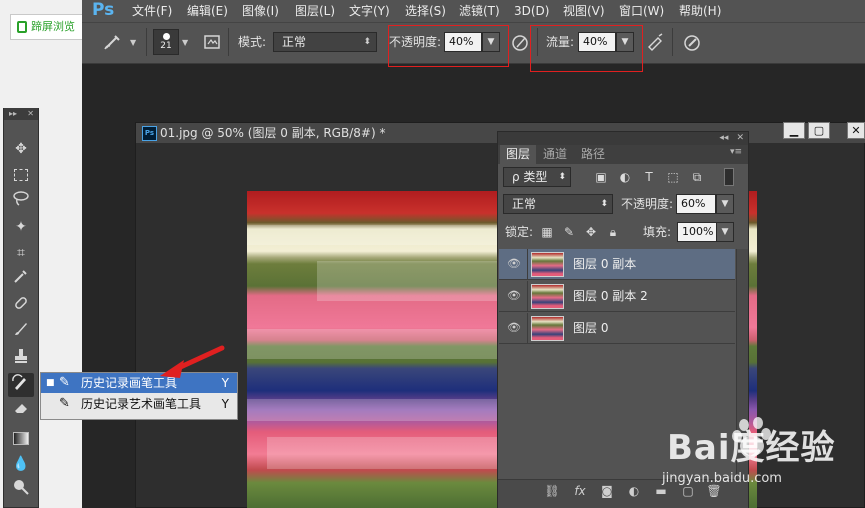  Describe the element at coordinates (21, 114) in the screenshot. I see `toolbox-header: ▸▸ ✕` at that location.